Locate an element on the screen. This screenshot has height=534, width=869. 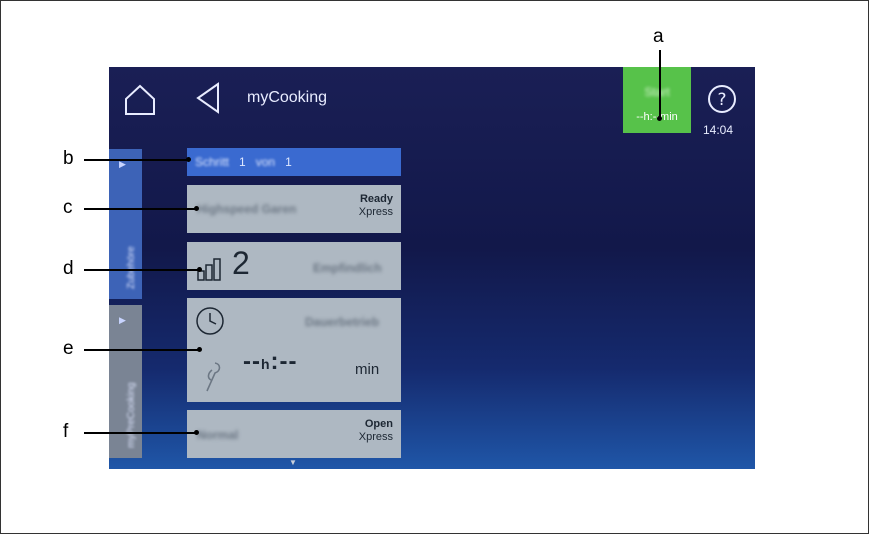
step-word: Schritt is located at coordinates (212, 162).